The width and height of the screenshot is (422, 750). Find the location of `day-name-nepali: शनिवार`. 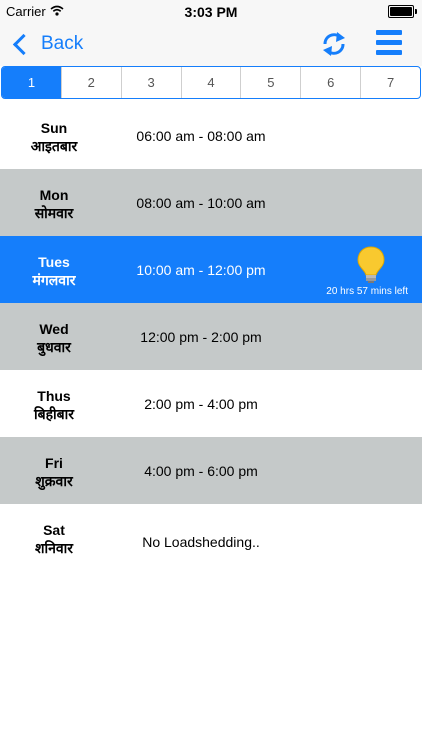

day-name-nepali: शनिवार is located at coordinates (54, 548).